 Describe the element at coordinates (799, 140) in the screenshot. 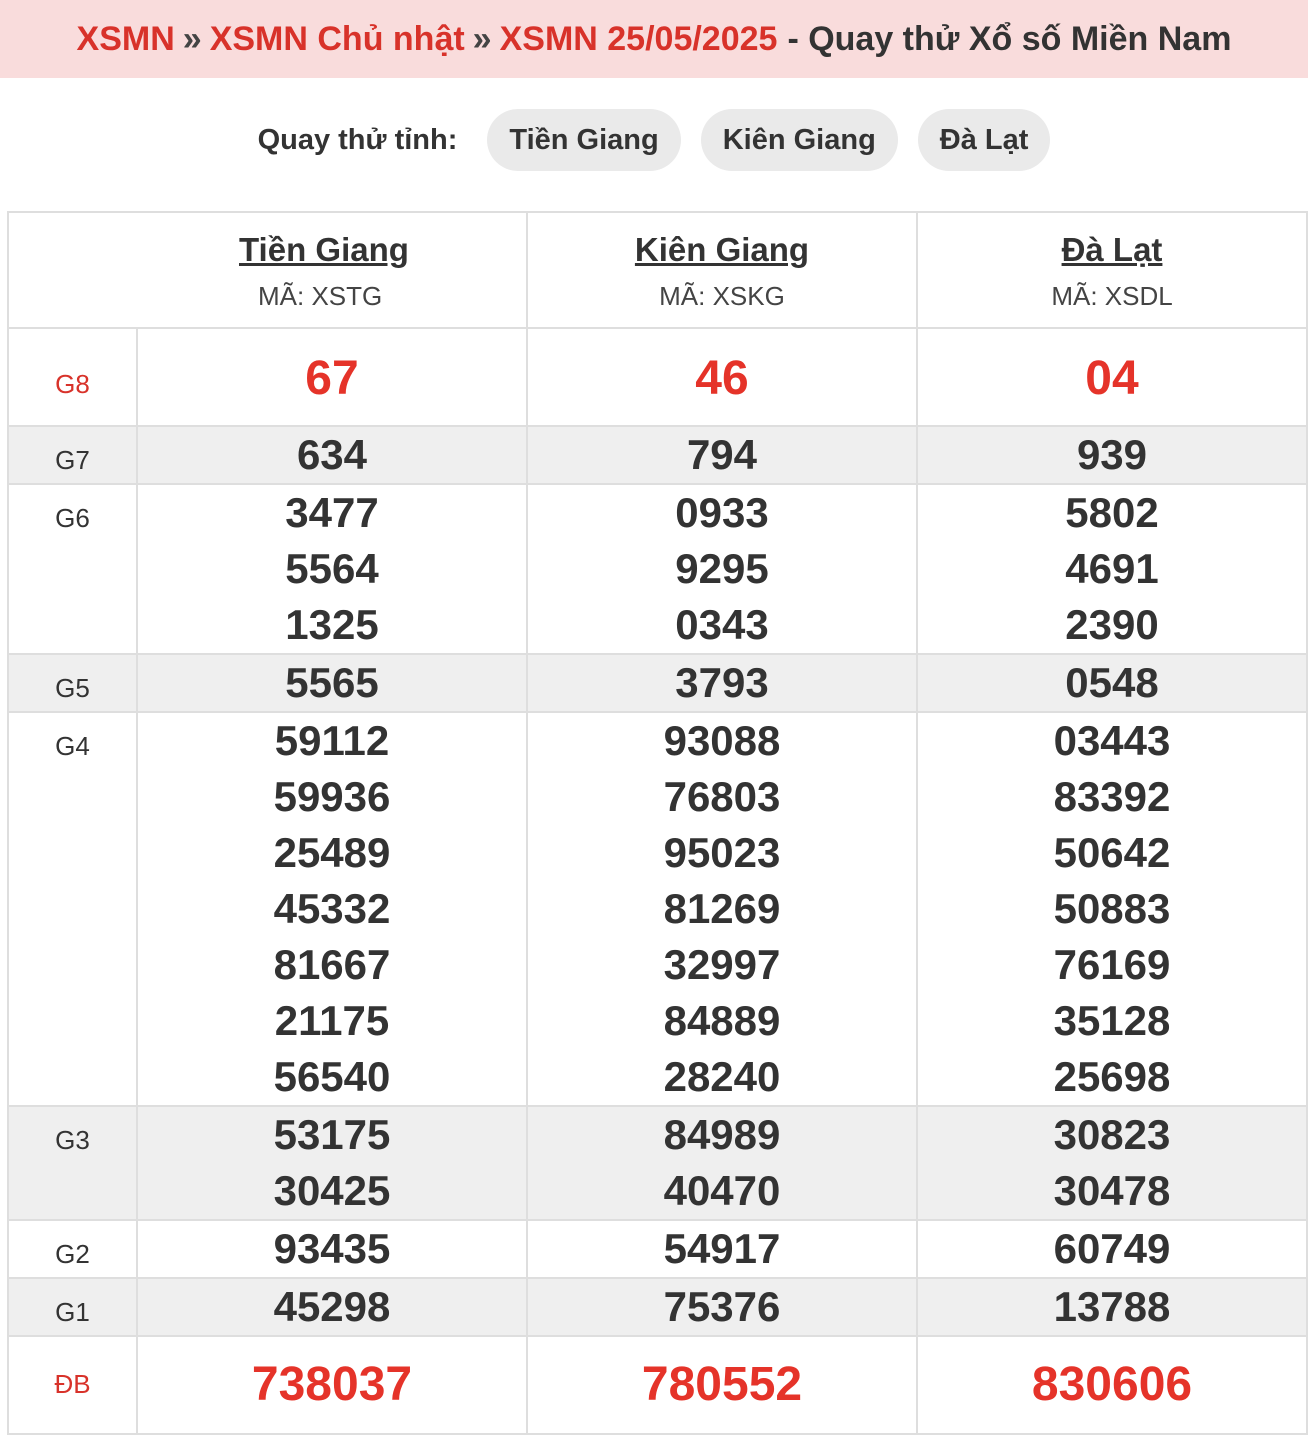

I see `province-button-kien-giang: Kiên Giang` at that location.